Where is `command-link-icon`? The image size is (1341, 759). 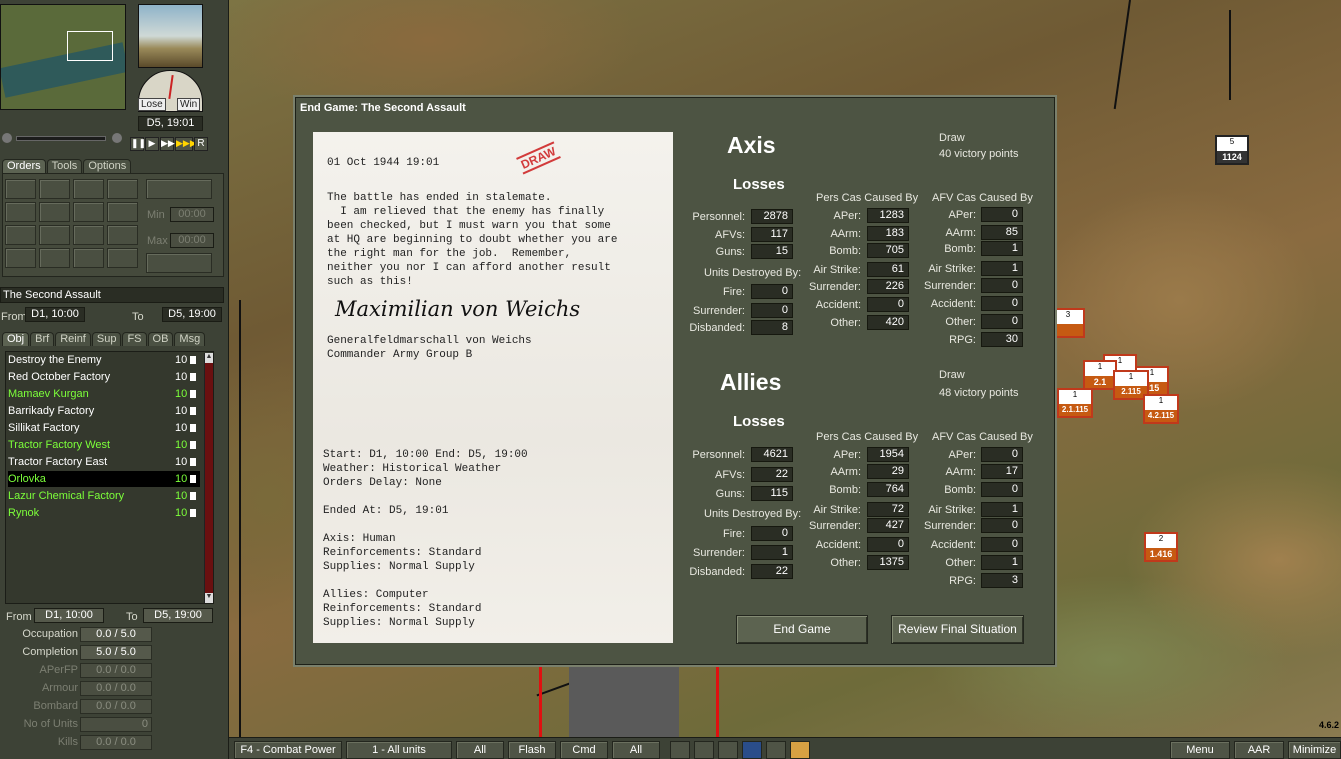 command-link-icon is located at coordinates (752, 750).